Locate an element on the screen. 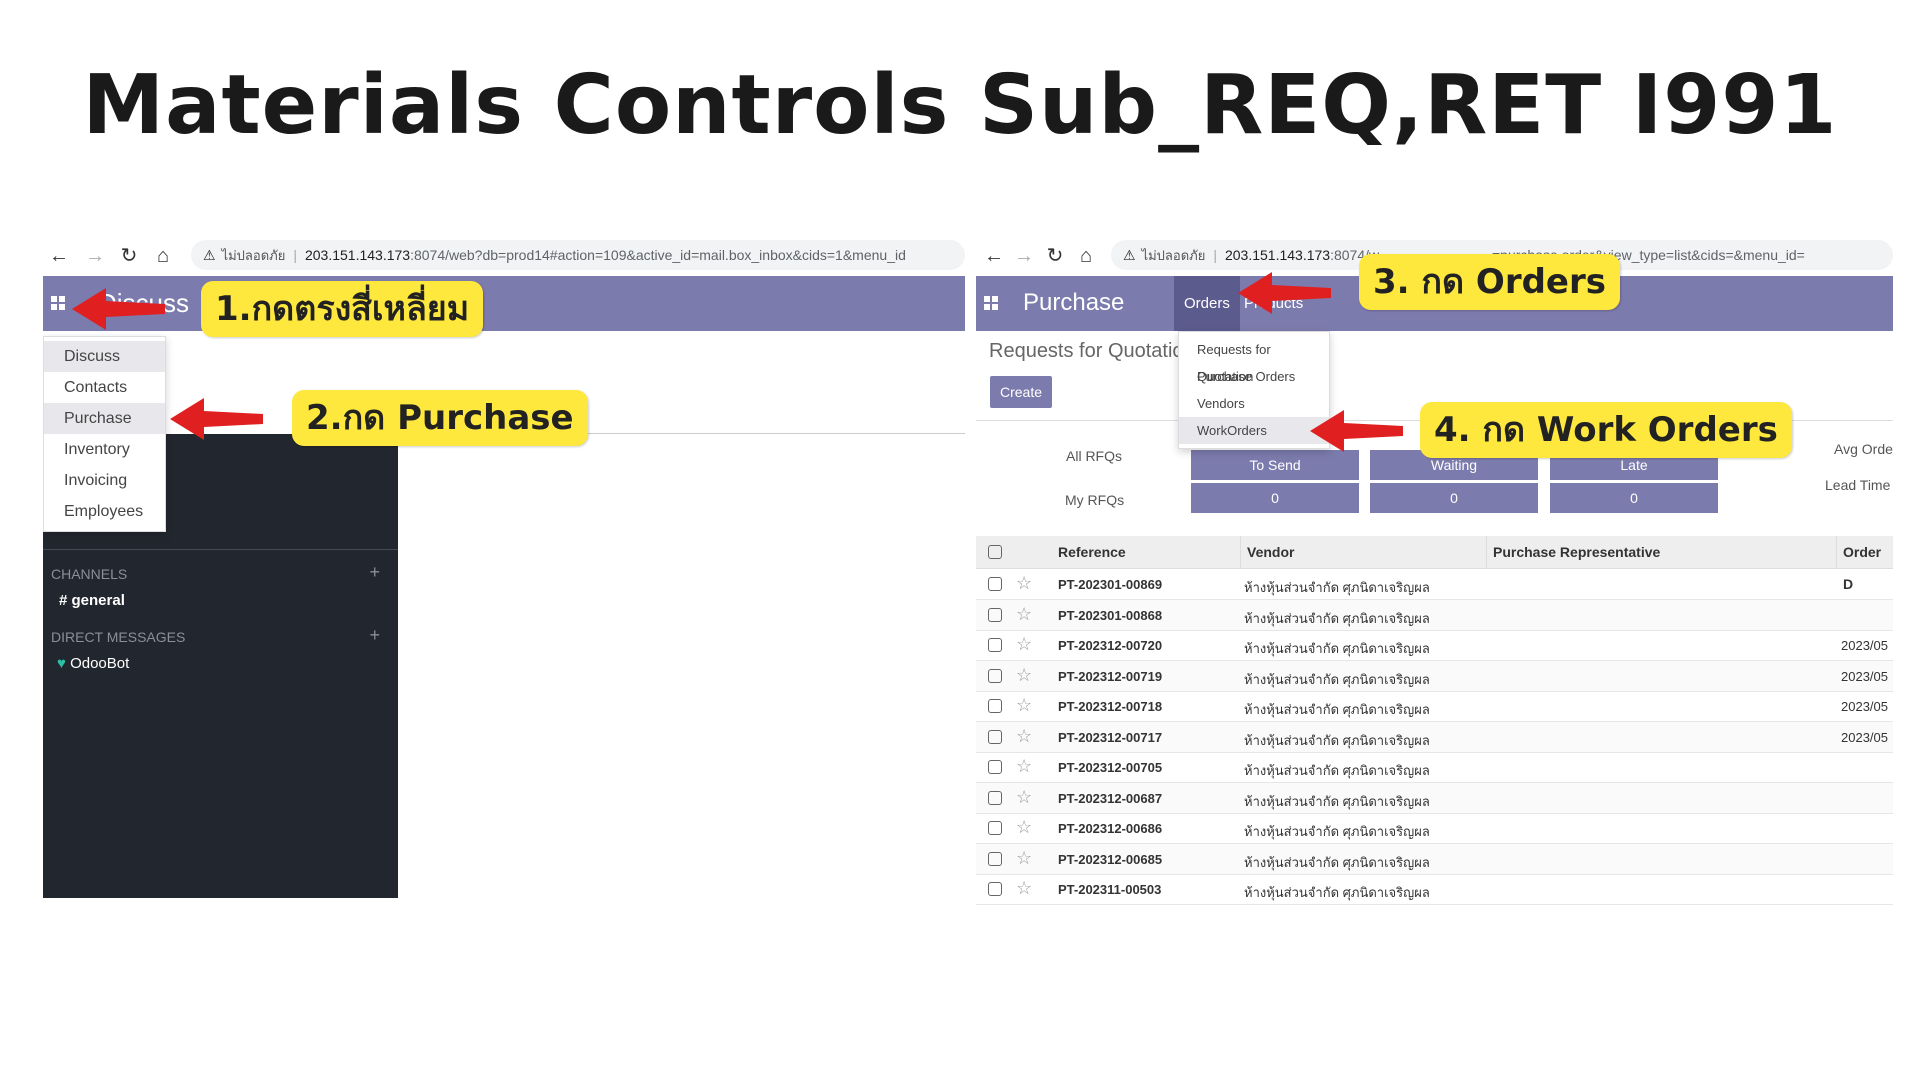  lead-time-label: Lead Time is located at coordinates (1858, 485).